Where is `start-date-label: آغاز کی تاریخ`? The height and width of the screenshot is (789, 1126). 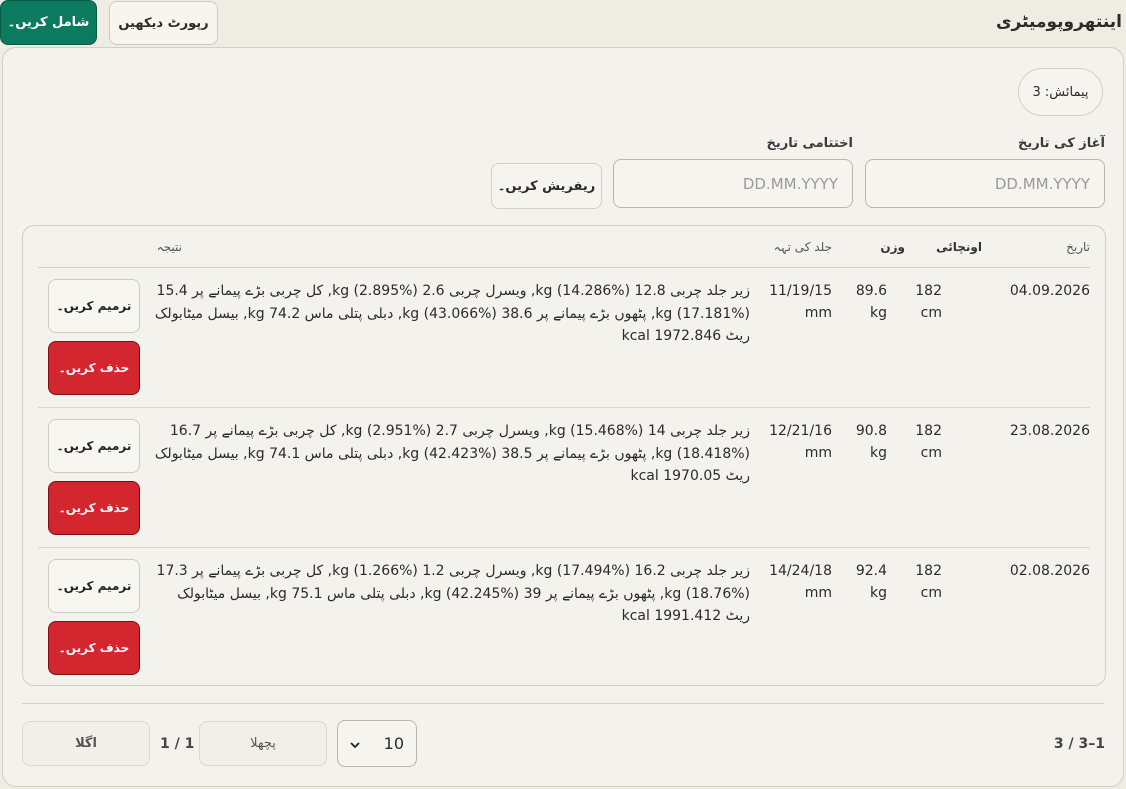
start-date-label: آغاز کی تاریخ is located at coordinates (1061, 143).